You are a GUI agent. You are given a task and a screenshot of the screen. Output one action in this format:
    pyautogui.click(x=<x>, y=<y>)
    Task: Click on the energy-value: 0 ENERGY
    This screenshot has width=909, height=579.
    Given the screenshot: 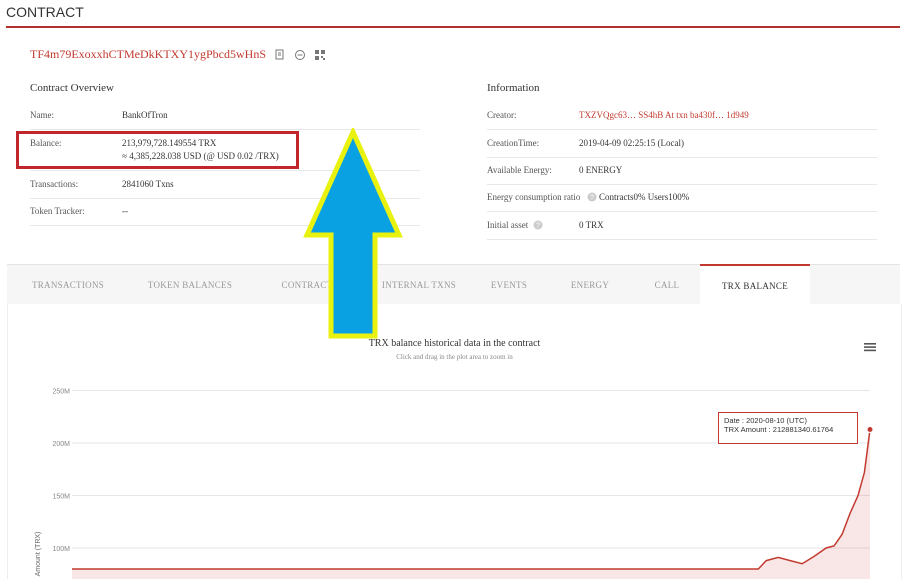 What is the action you would take?
    pyautogui.click(x=601, y=170)
    